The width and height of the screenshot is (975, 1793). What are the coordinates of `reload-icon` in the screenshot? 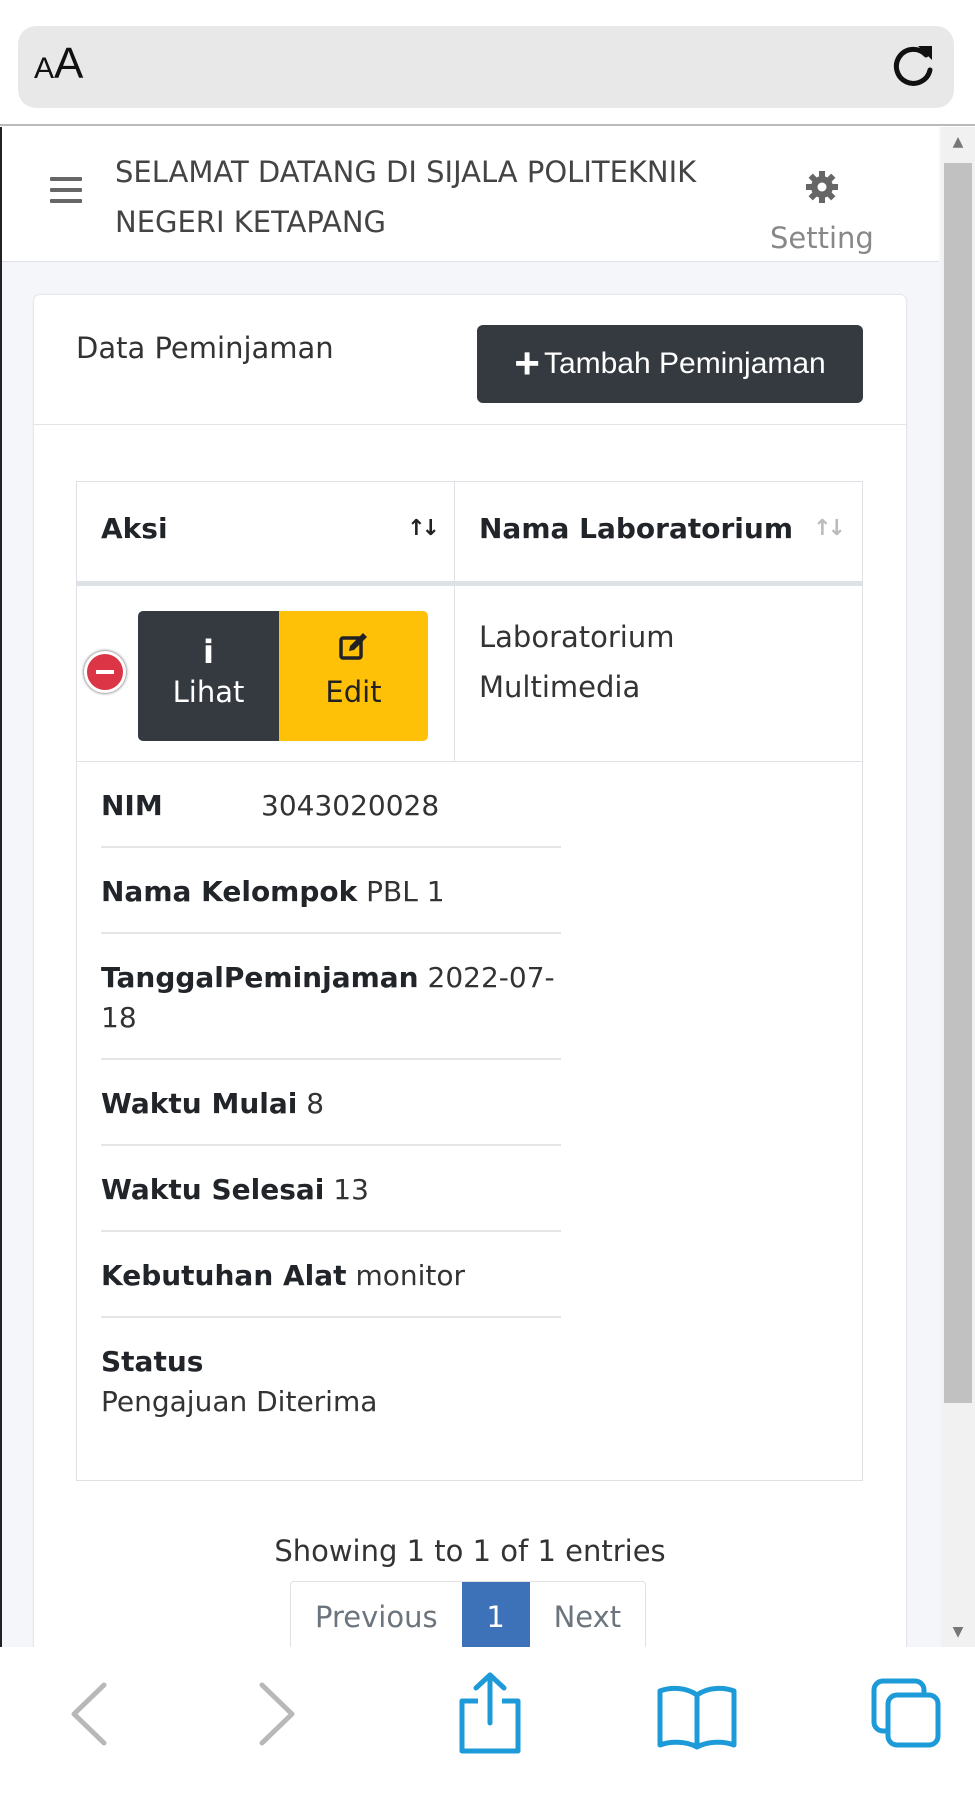 It's located at (913, 67).